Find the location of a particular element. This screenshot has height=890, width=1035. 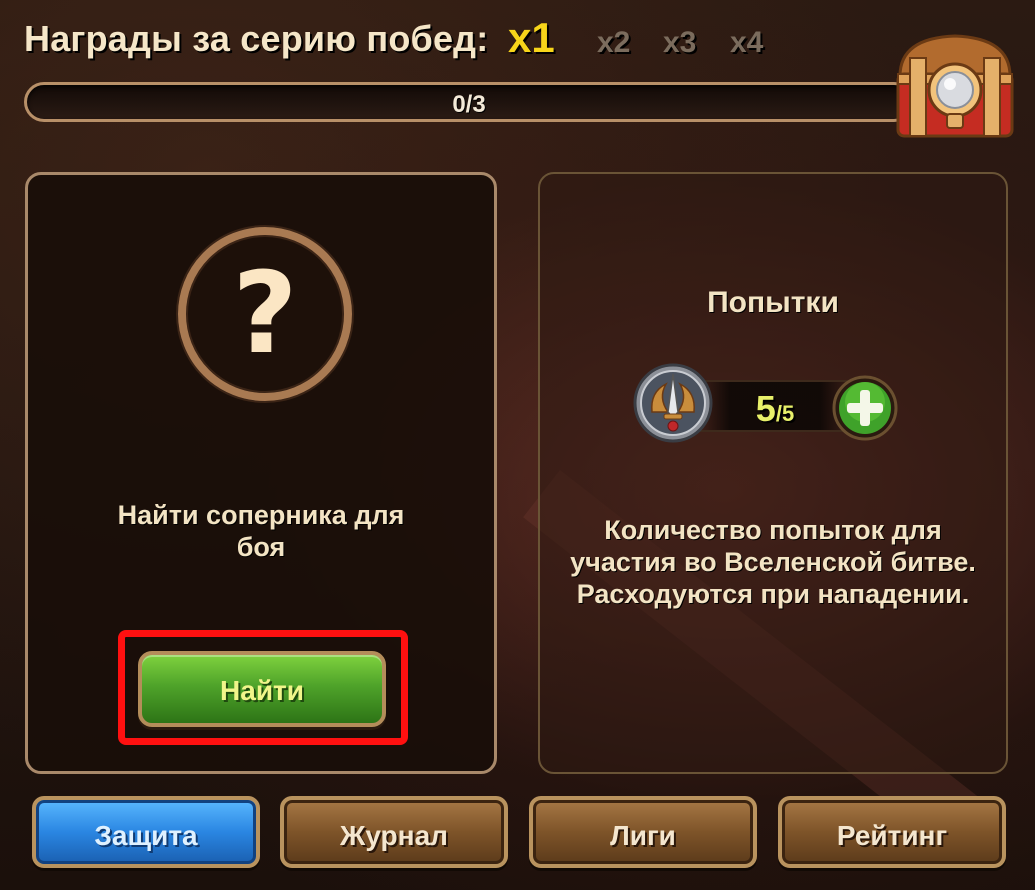

tab-defense-label: Защита is located at coordinates (146, 835).